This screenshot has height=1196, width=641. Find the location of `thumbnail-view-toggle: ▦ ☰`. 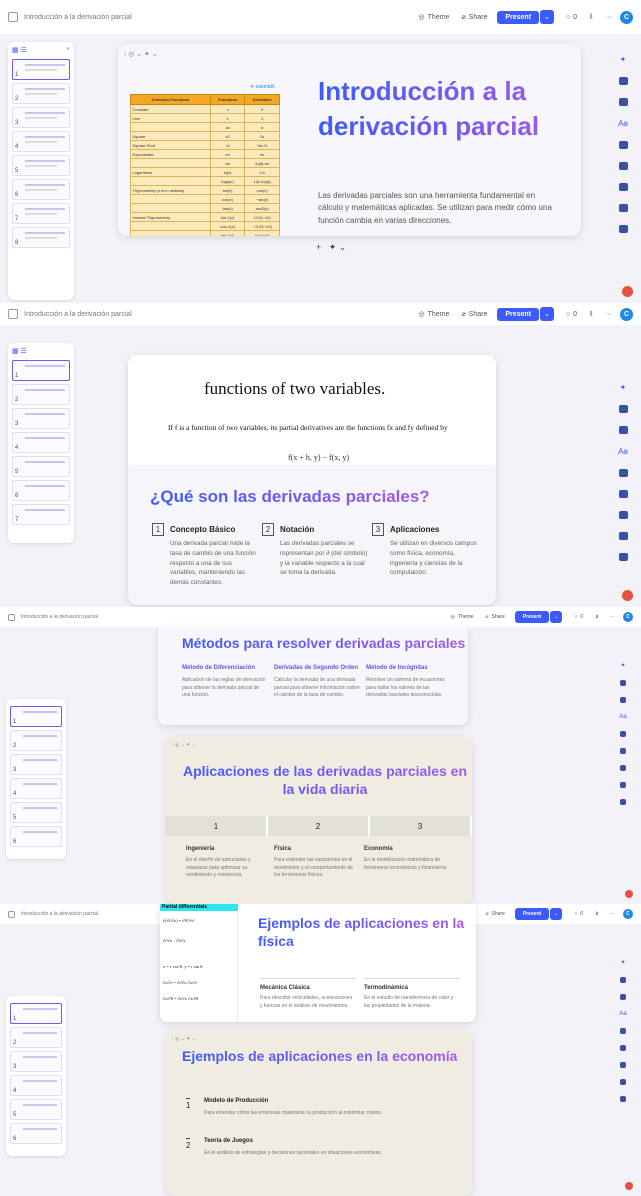

thumbnail-view-toggle: ▦ ☰ is located at coordinates (41, 352).